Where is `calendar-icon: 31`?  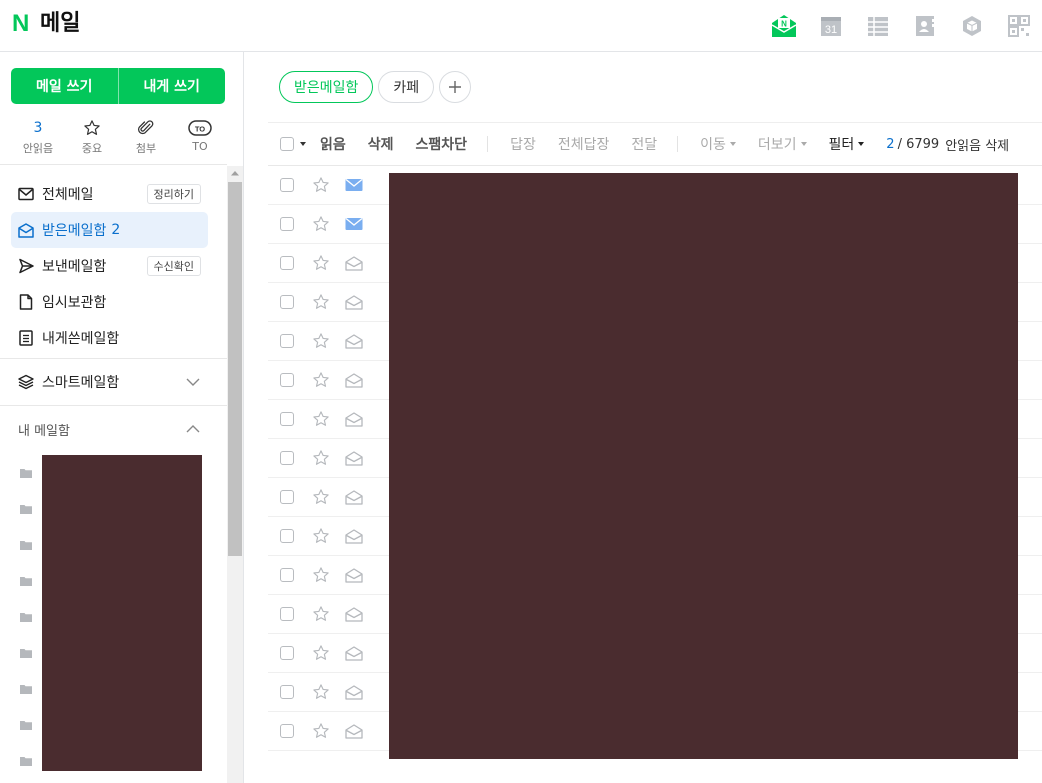 calendar-icon: 31 is located at coordinates (830, 26).